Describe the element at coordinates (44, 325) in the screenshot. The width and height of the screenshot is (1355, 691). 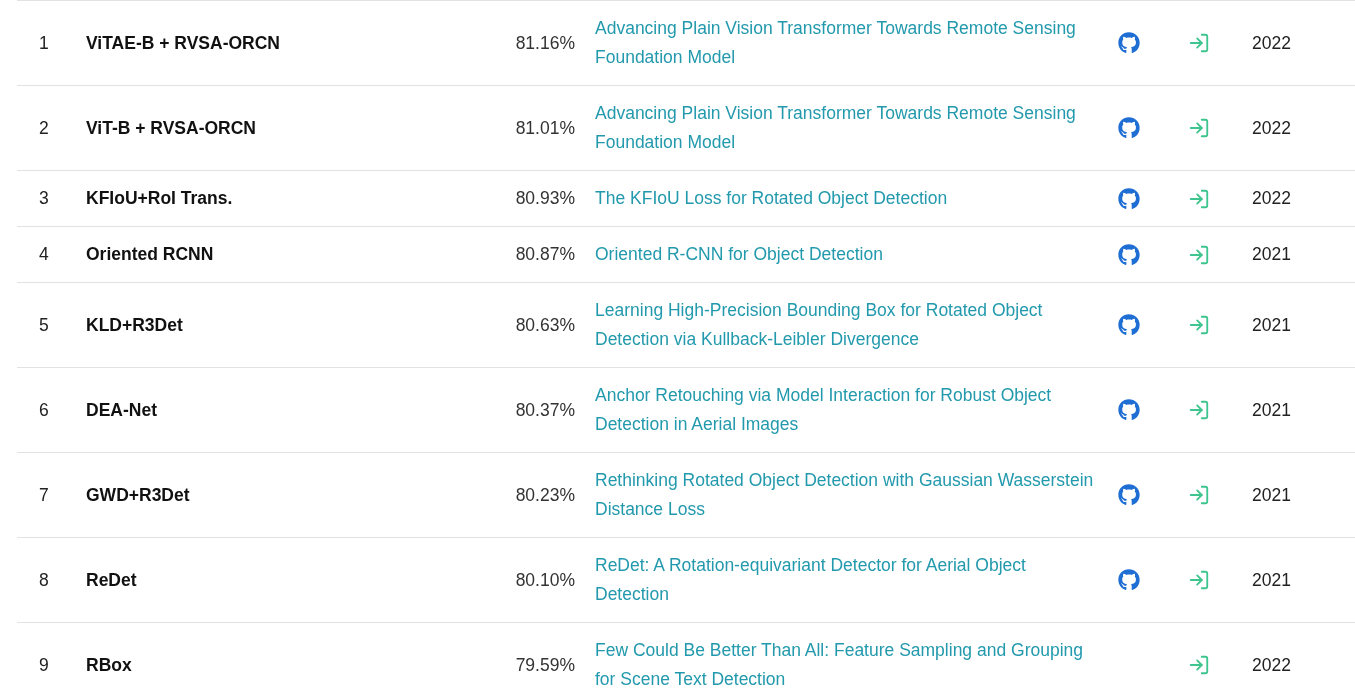
I see `rank-number: 5` at that location.